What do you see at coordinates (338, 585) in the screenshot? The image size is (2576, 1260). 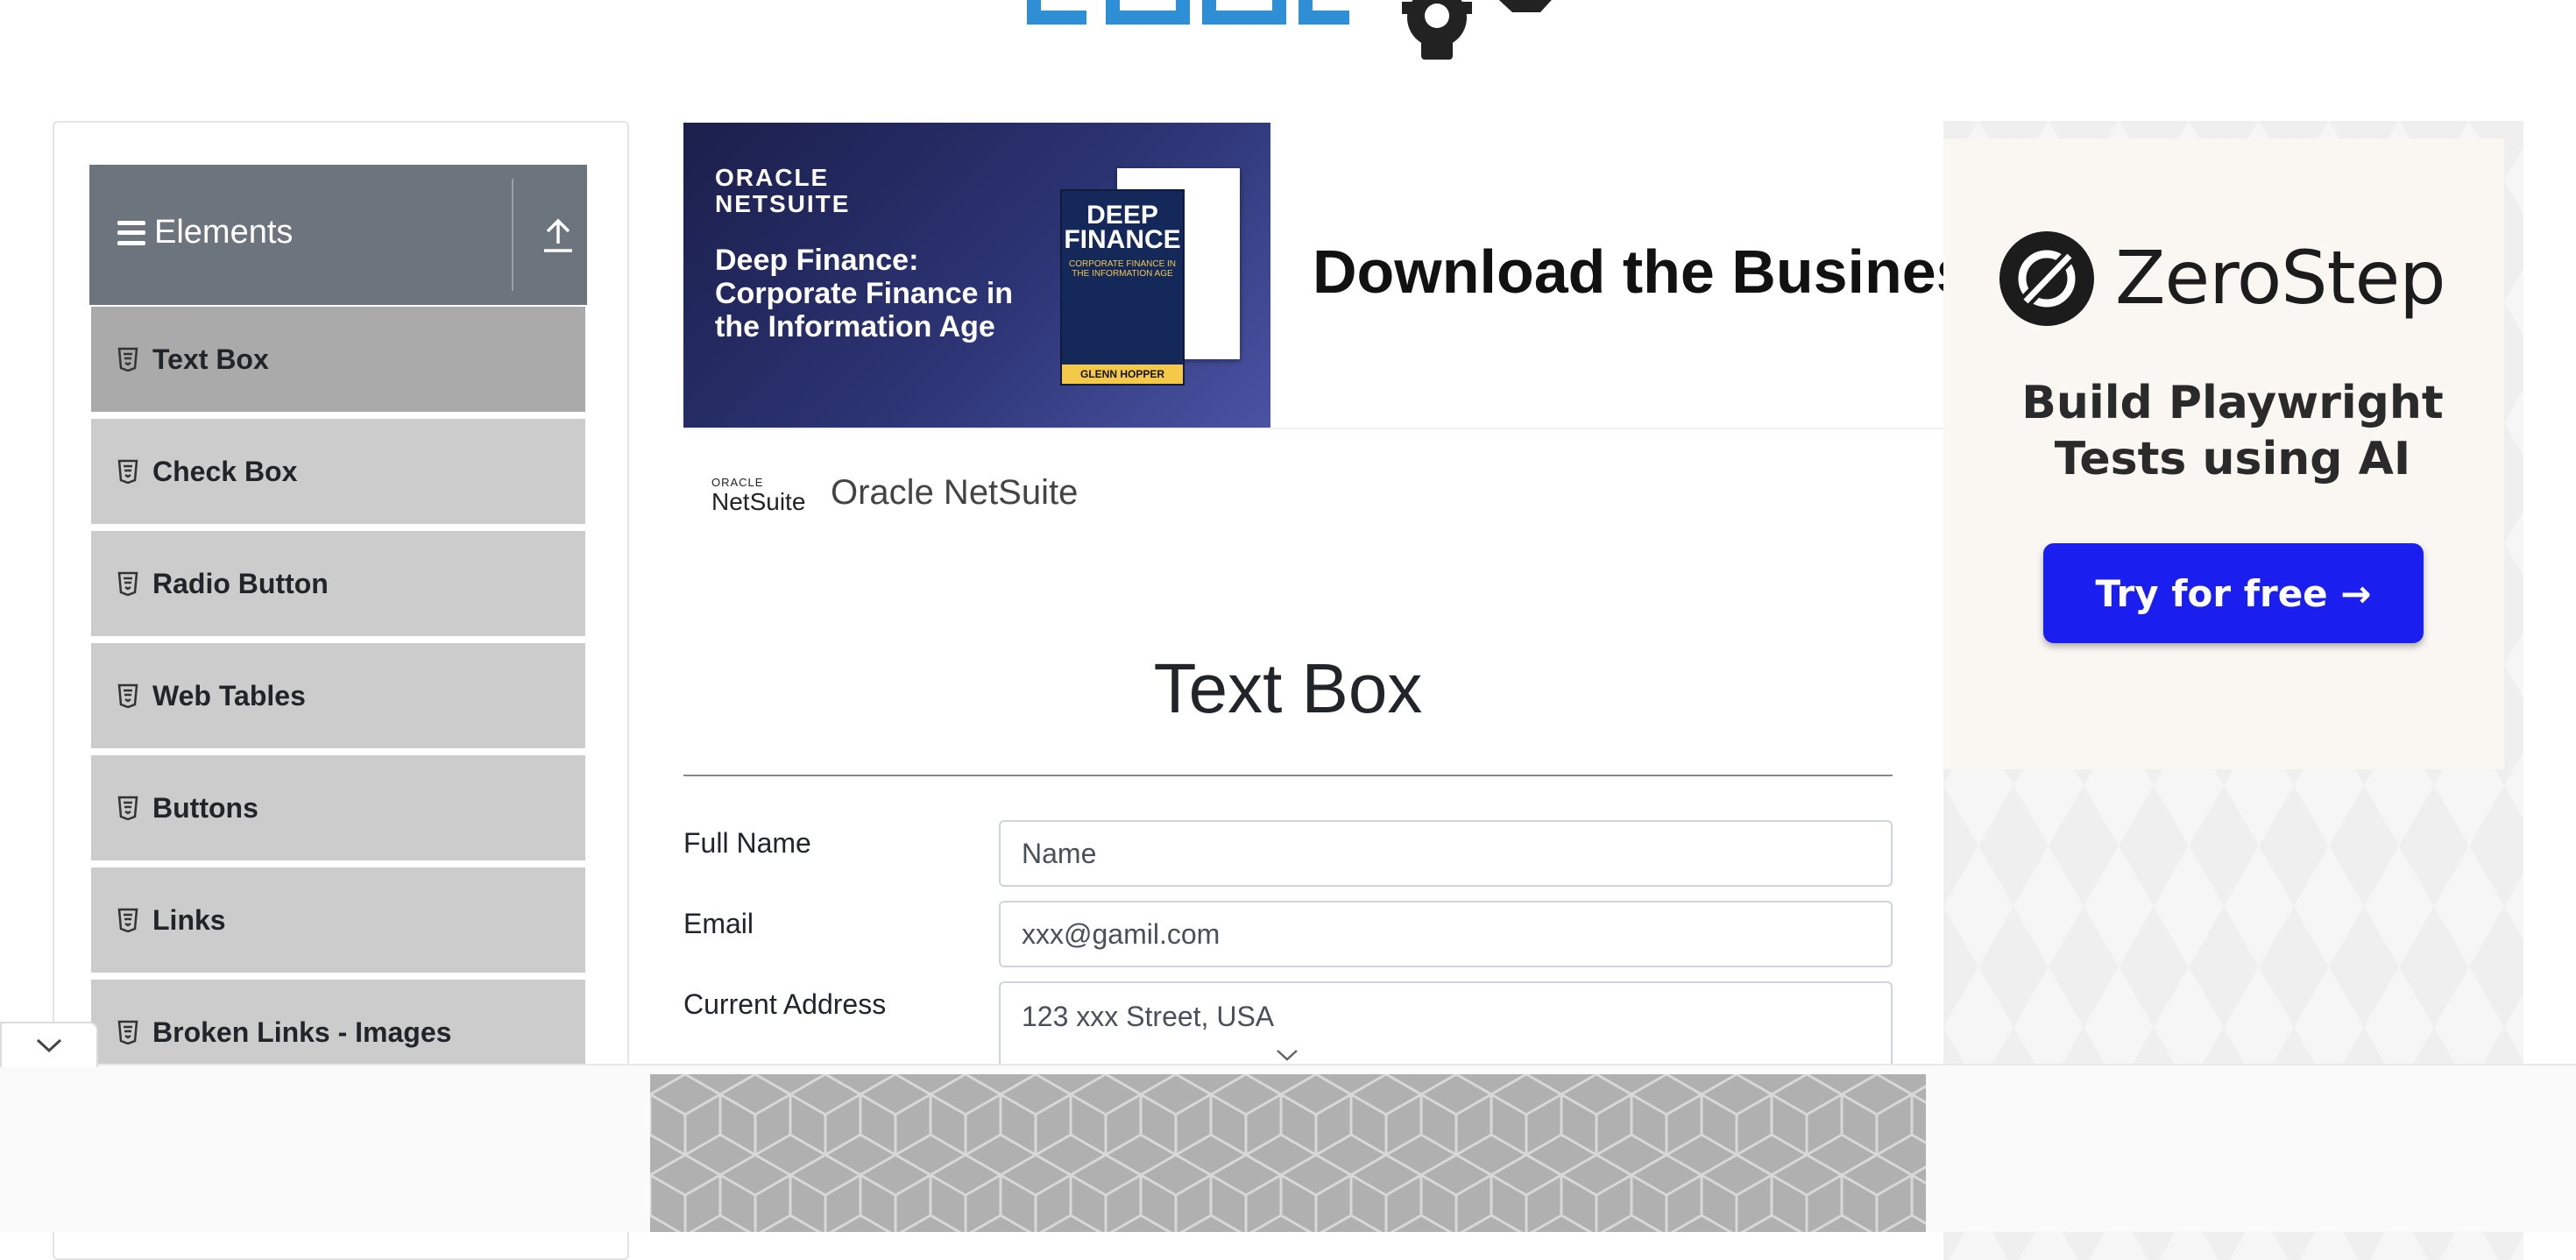 I see `sidebar-item-radio-button: Radio Button` at bounding box center [338, 585].